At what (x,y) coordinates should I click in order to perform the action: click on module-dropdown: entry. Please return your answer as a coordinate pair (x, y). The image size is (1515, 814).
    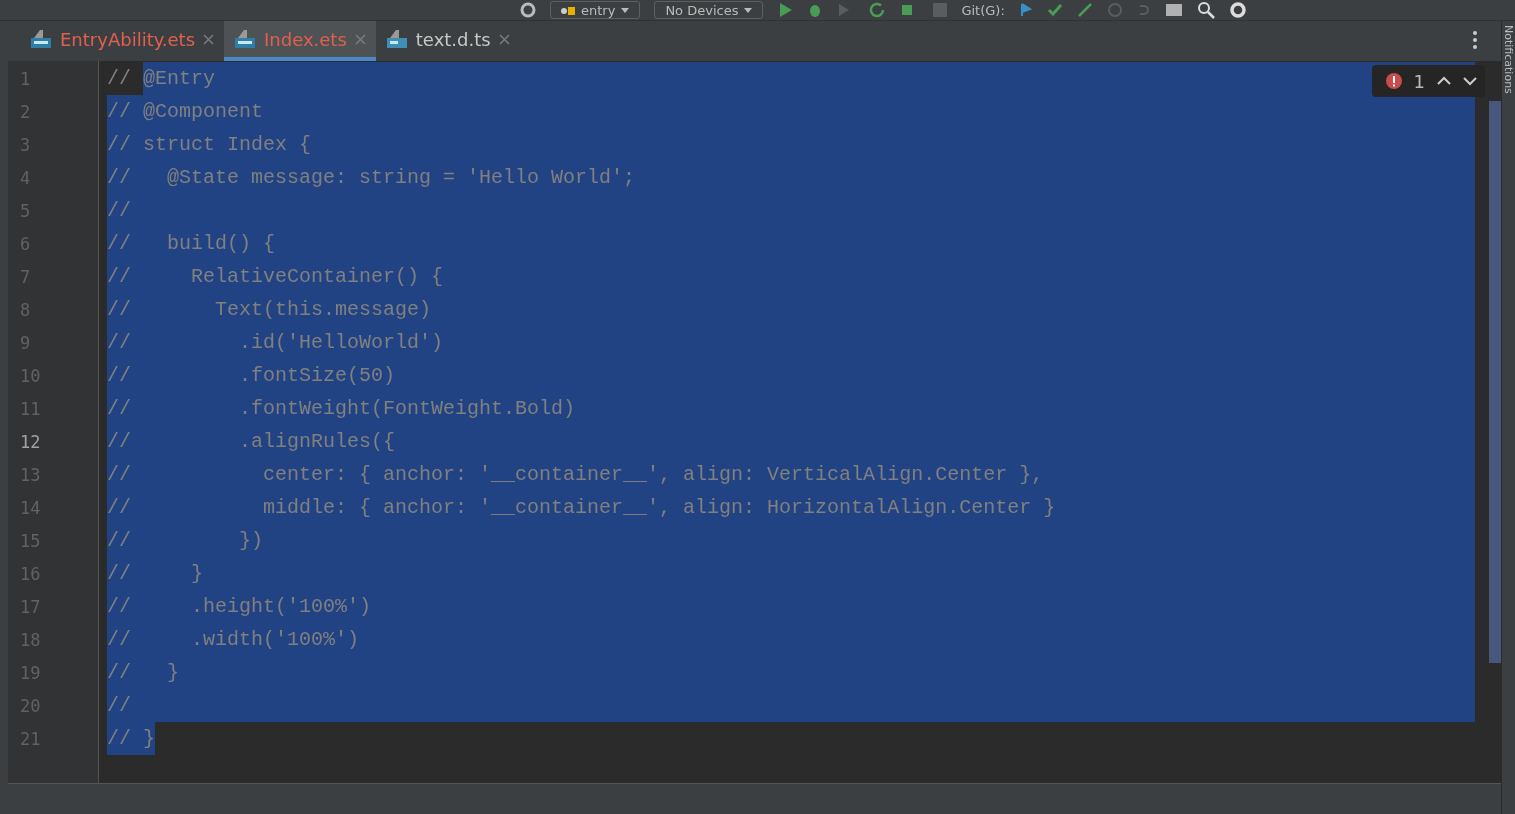
    Looking at the image, I should click on (595, 10).